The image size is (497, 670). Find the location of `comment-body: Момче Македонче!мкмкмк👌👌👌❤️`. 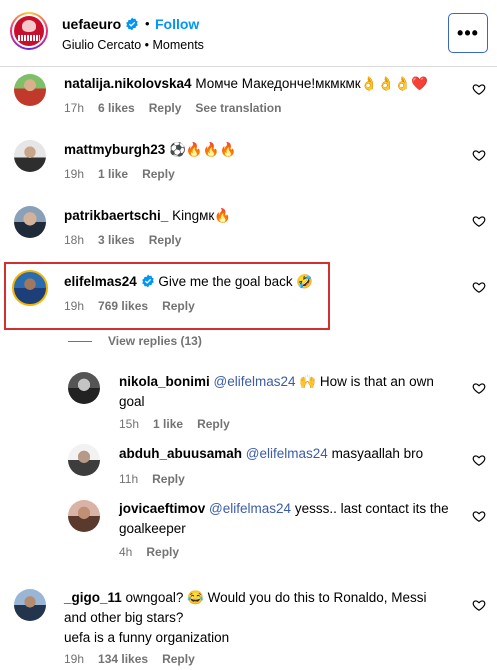

comment-body: Момче Македонче!мкмкмк👌👌👌❤️ is located at coordinates (311, 83).